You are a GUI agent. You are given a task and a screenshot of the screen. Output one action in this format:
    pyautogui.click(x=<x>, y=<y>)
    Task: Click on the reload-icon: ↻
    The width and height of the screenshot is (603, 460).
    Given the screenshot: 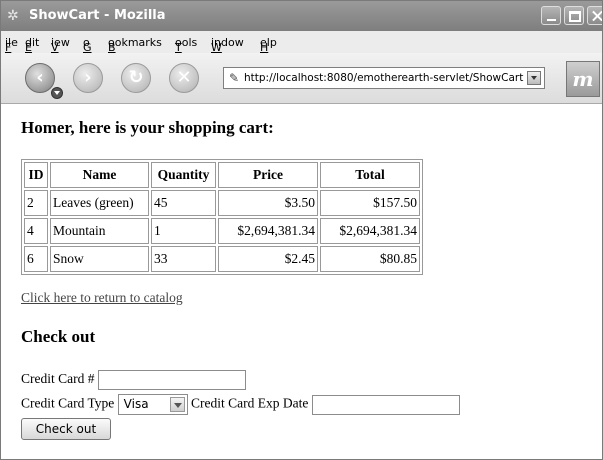 What is the action you would take?
    pyautogui.click(x=136, y=78)
    